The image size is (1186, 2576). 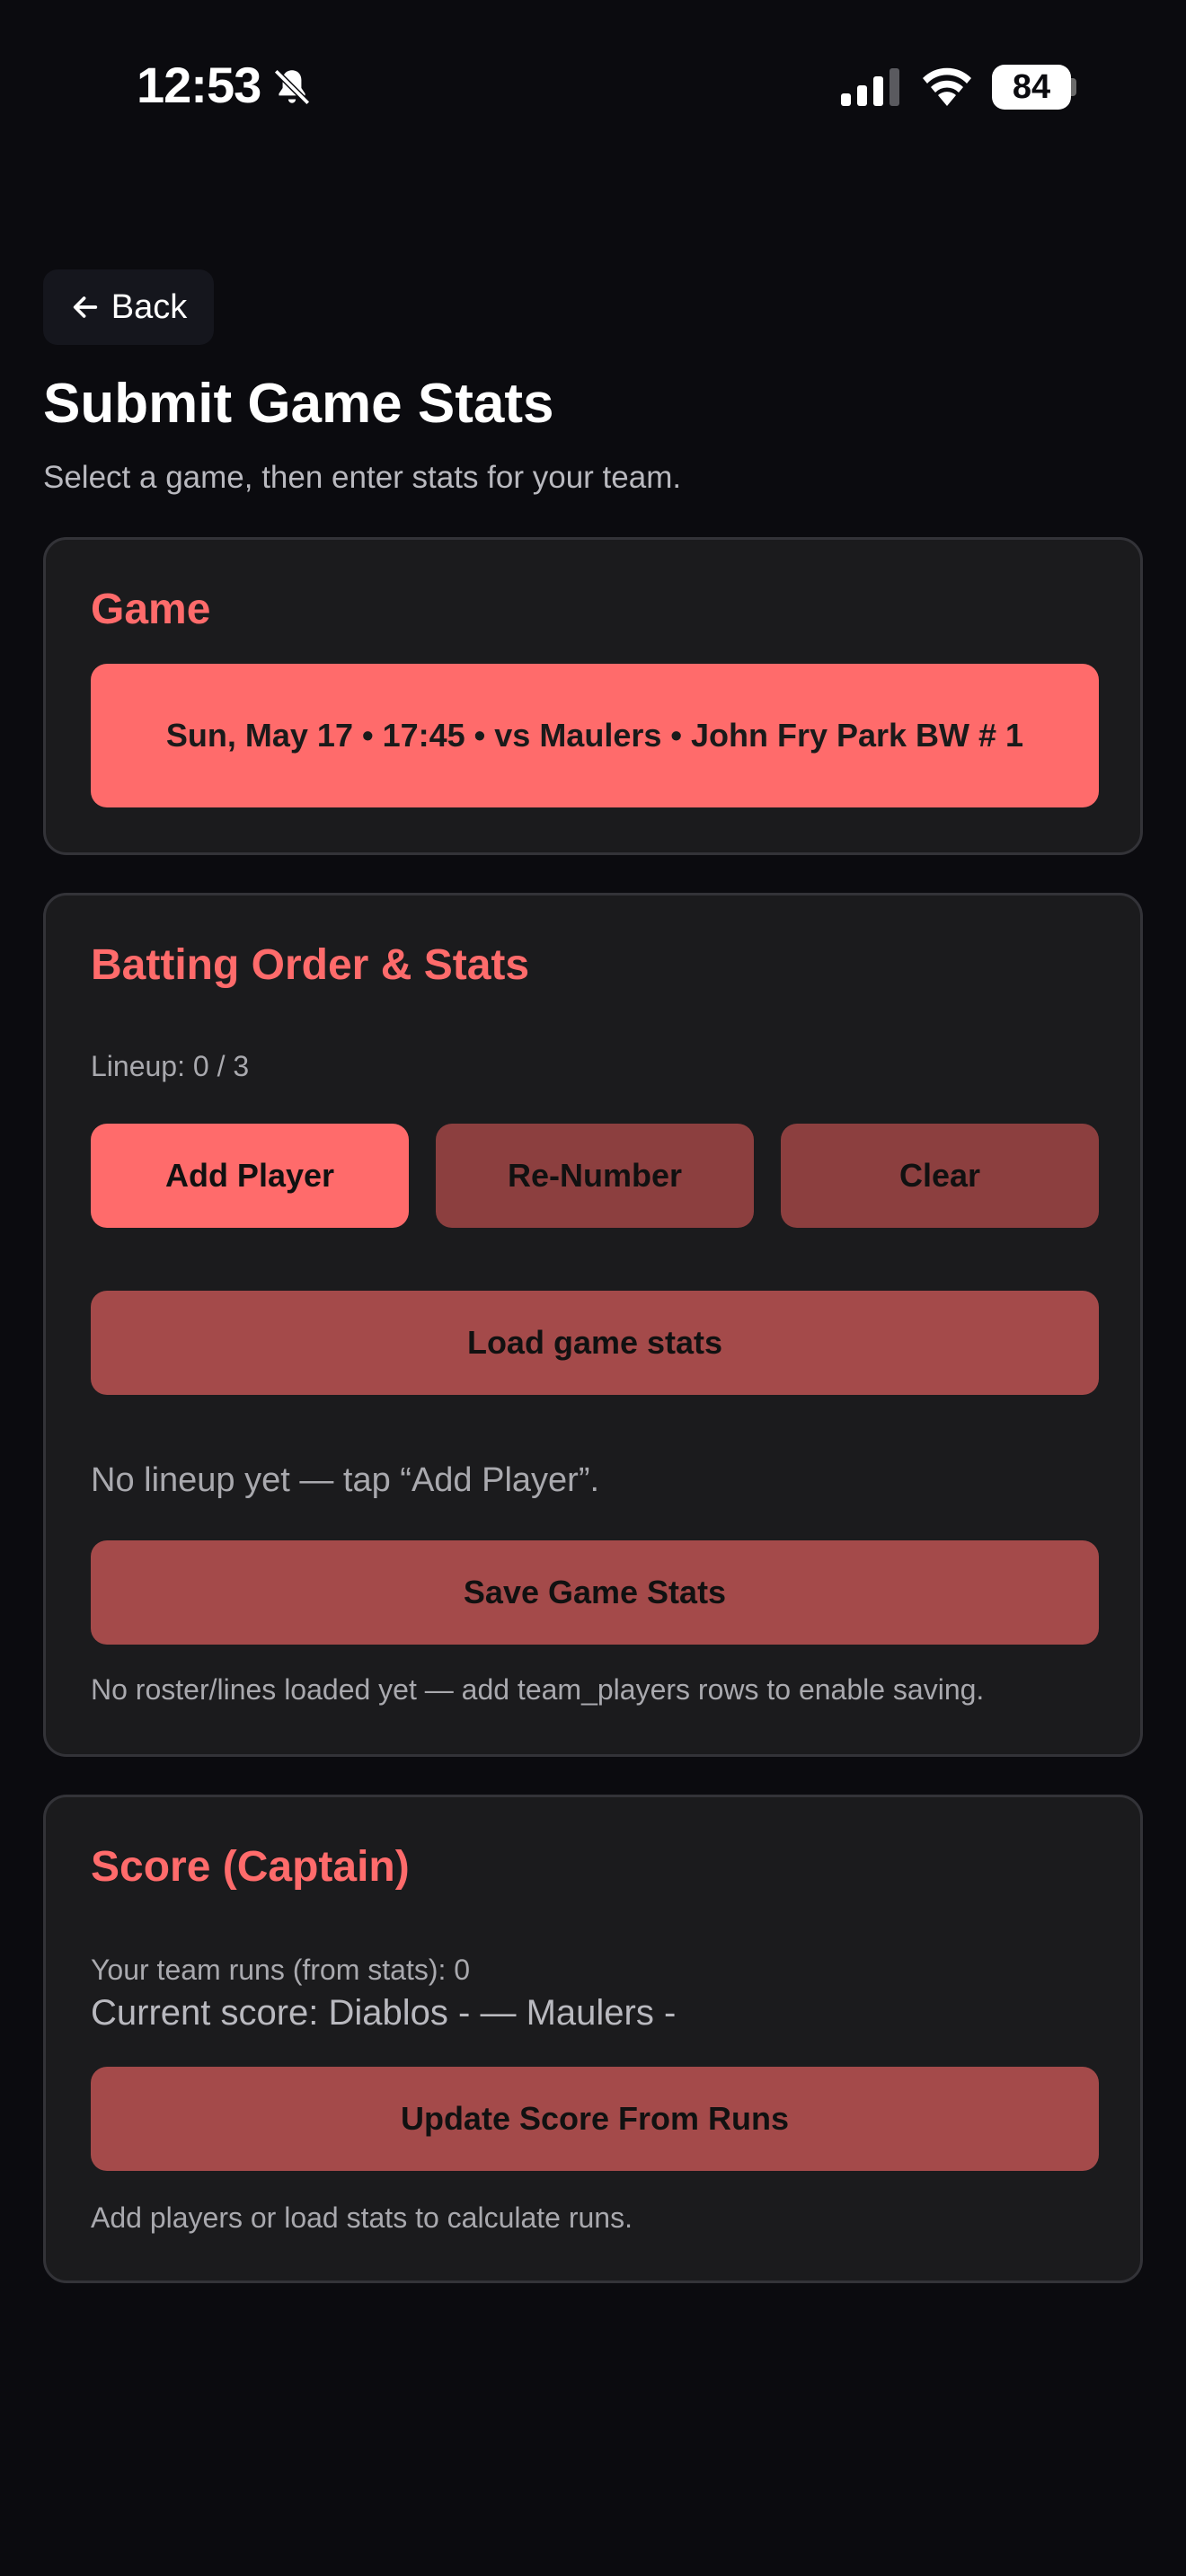 What do you see at coordinates (170, 1066) in the screenshot?
I see `lineup-count: Lineup: 0 / 3` at bounding box center [170, 1066].